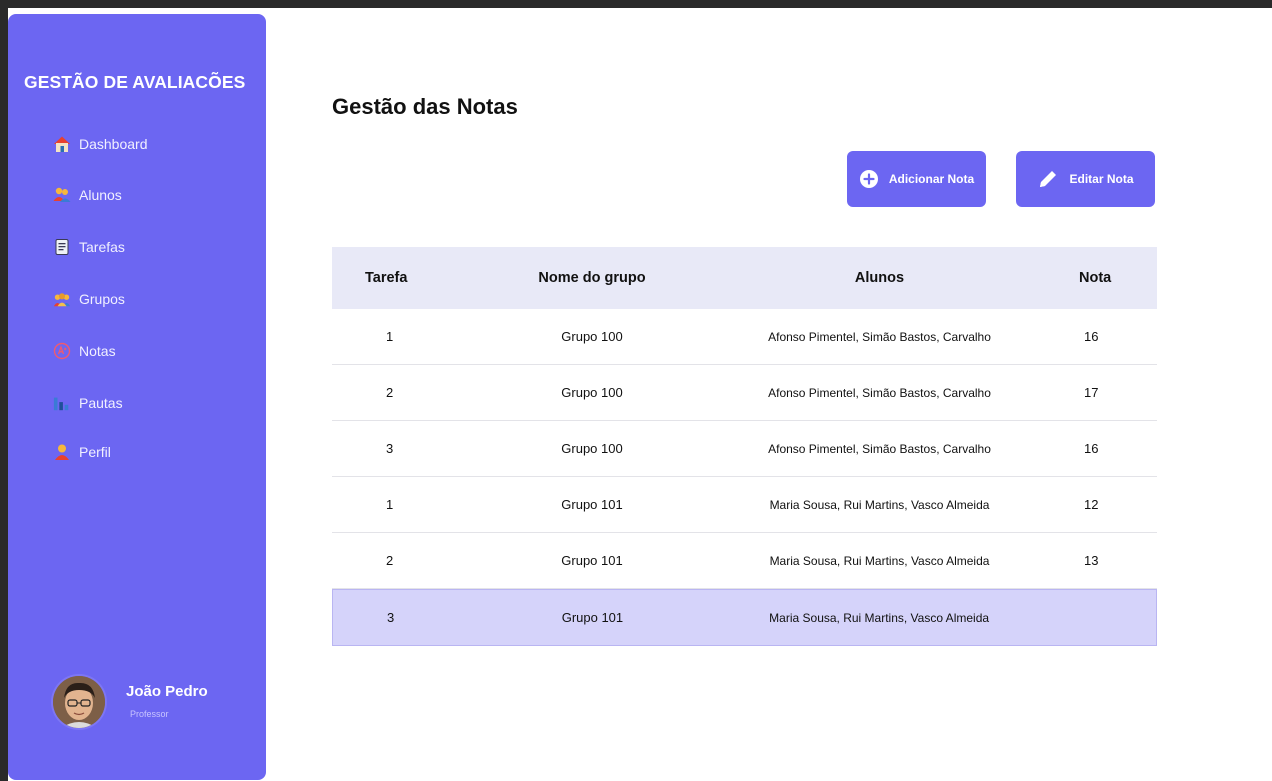 This screenshot has width=1272, height=781. Describe the element at coordinates (113, 144) in the screenshot. I see `sidebar-item-label: Dashboard` at that location.